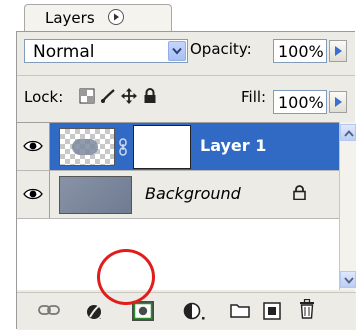 The image size is (357, 330). I want to click on chevron-down-icon, so click(177, 51).